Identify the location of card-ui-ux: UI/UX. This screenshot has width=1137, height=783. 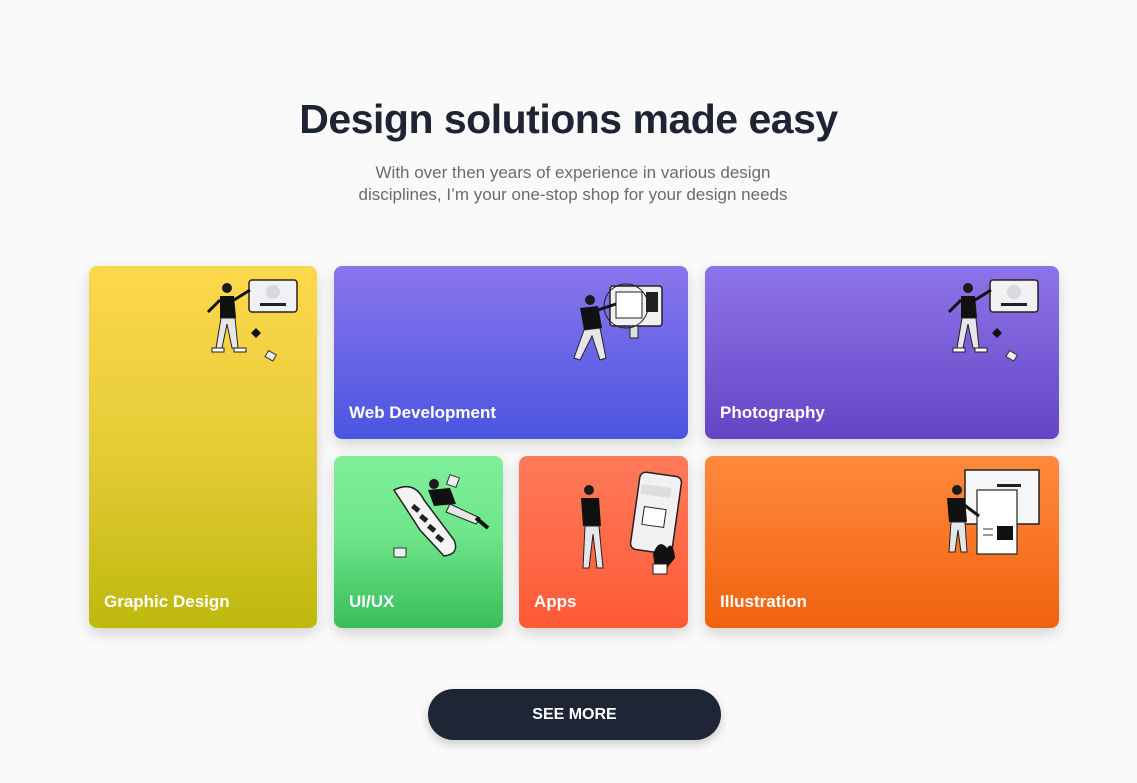
(418, 542).